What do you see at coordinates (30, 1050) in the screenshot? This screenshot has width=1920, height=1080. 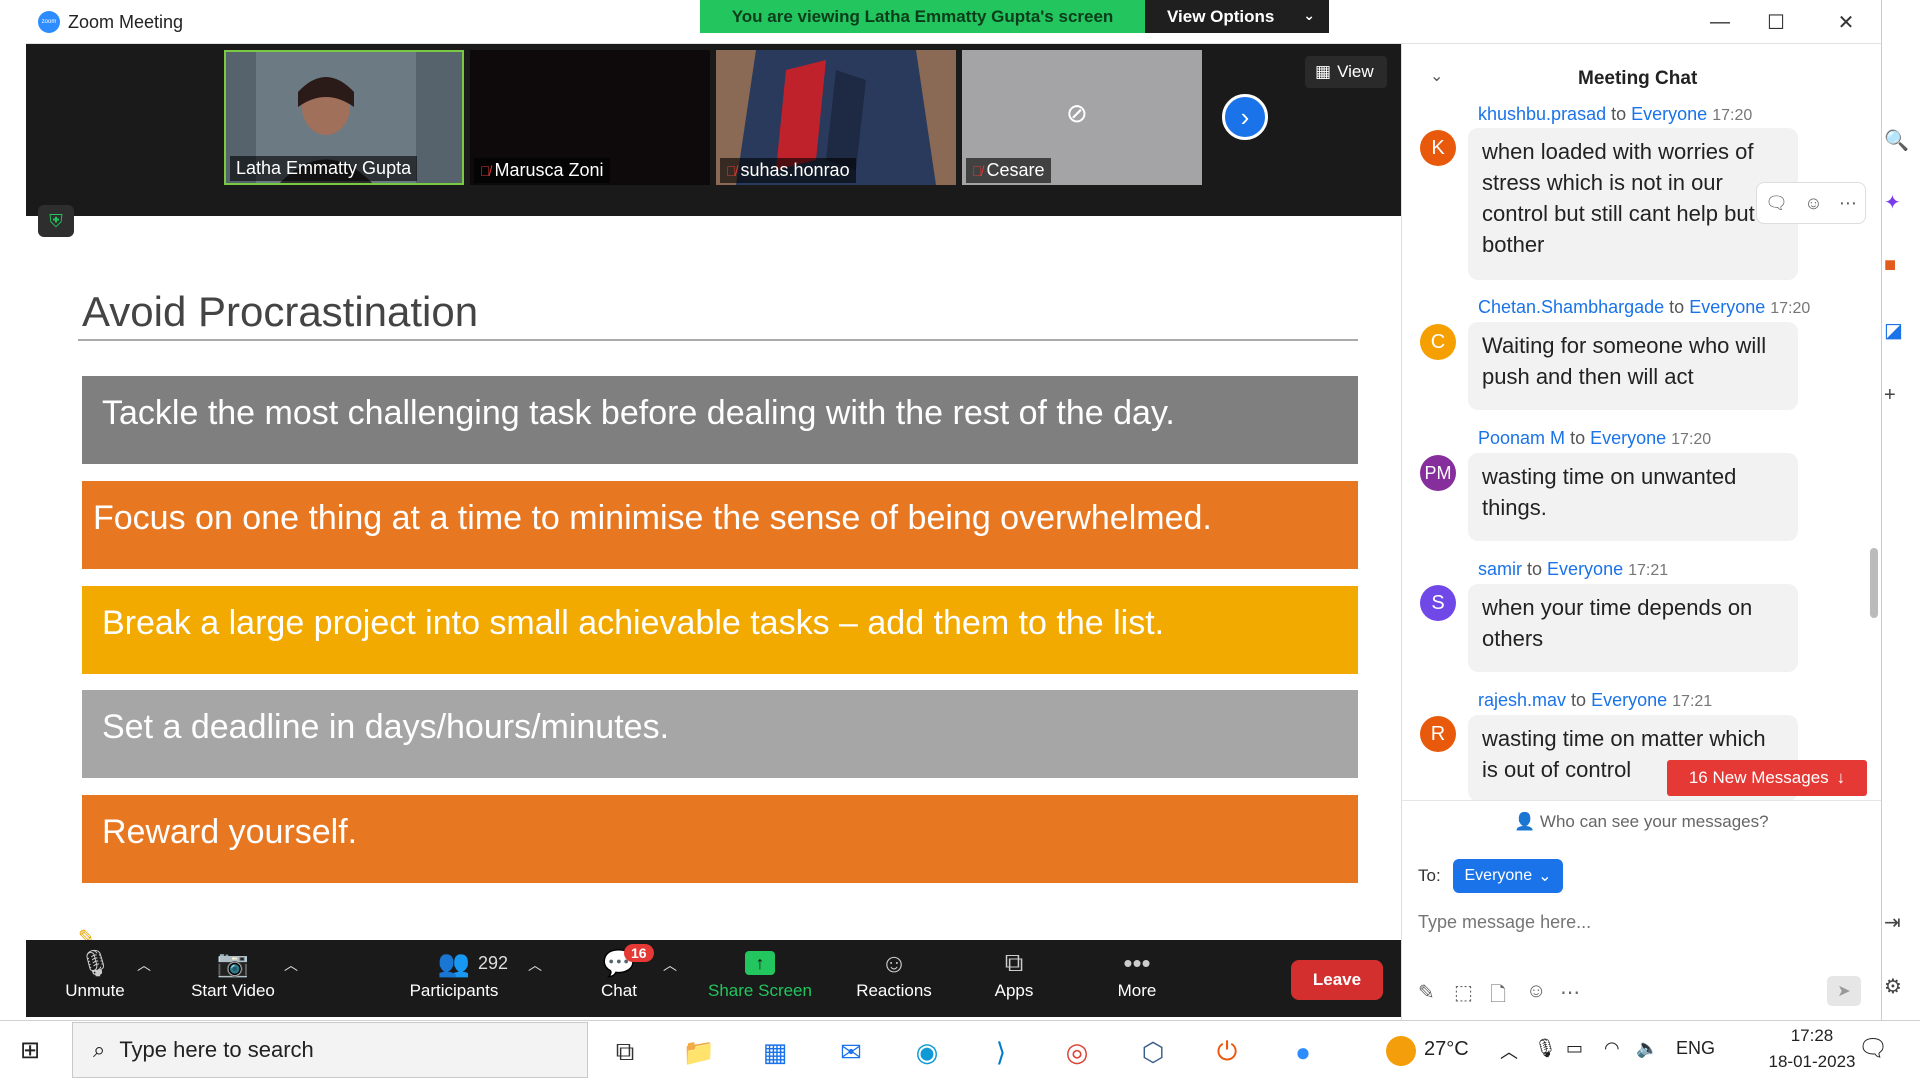 I see `windows-start-icon: ⊞` at bounding box center [30, 1050].